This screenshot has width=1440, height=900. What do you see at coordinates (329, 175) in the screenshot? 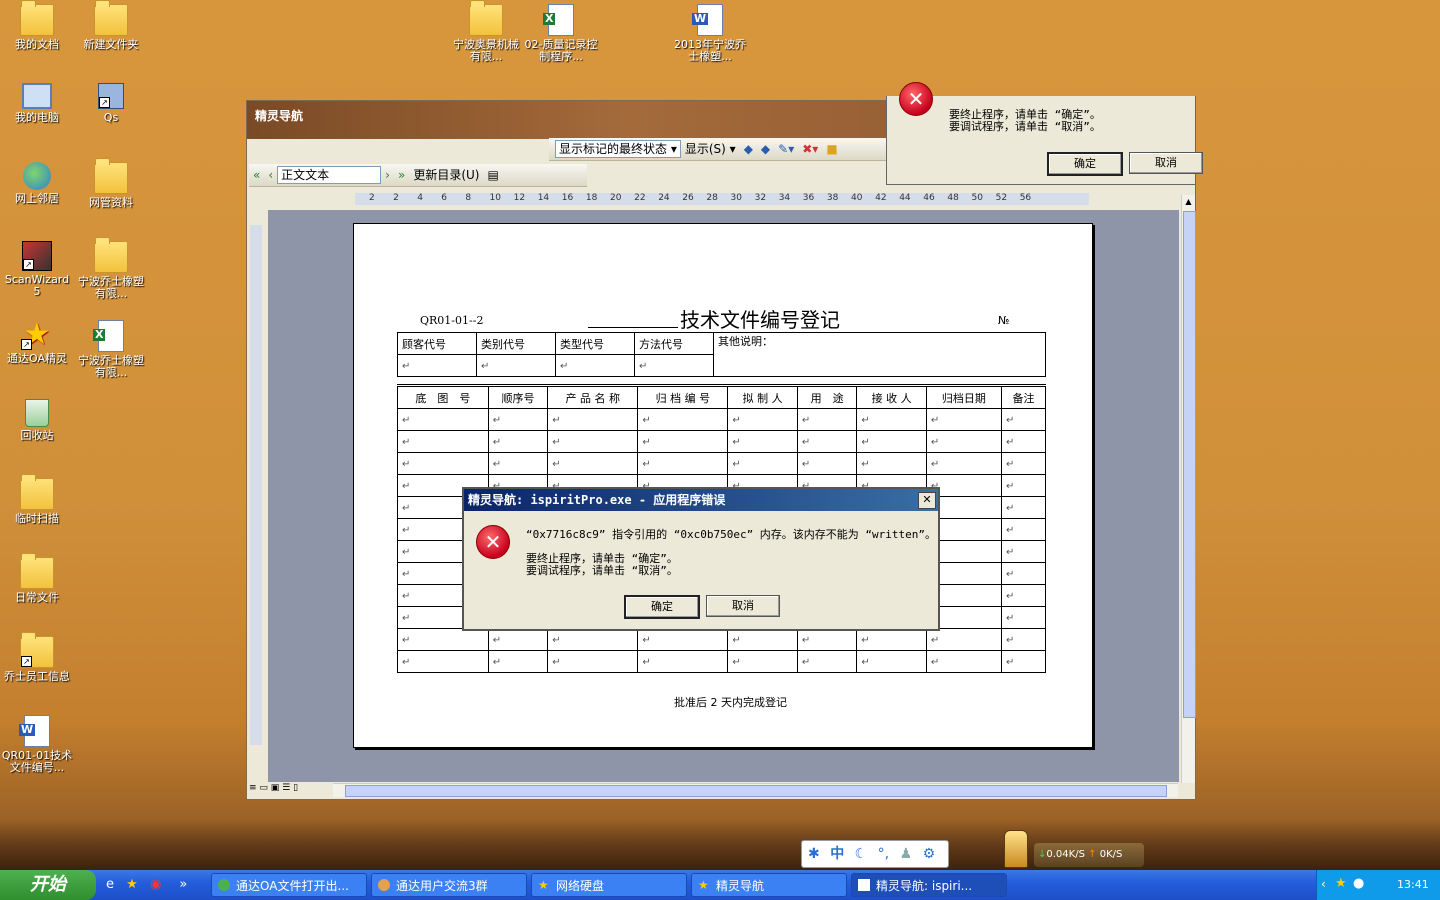
I see `style-select: 正文文本` at bounding box center [329, 175].